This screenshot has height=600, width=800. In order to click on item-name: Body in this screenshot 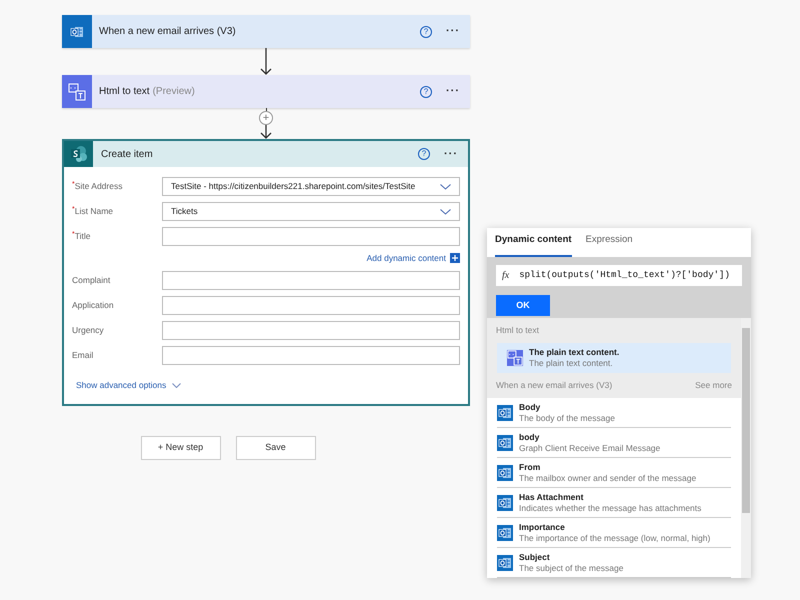, I will do `click(530, 407)`.